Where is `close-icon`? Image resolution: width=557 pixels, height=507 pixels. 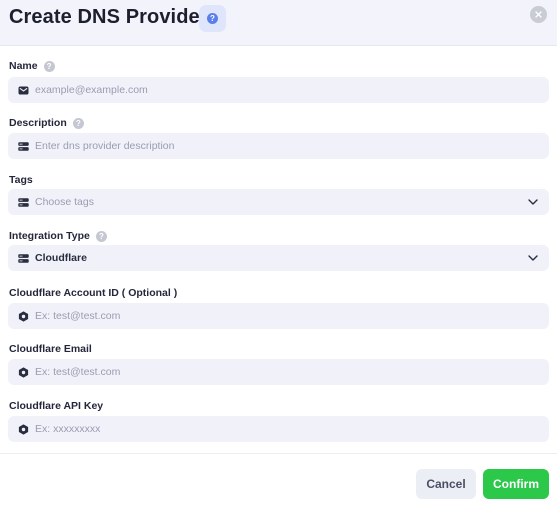
close-icon is located at coordinates (538, 14).